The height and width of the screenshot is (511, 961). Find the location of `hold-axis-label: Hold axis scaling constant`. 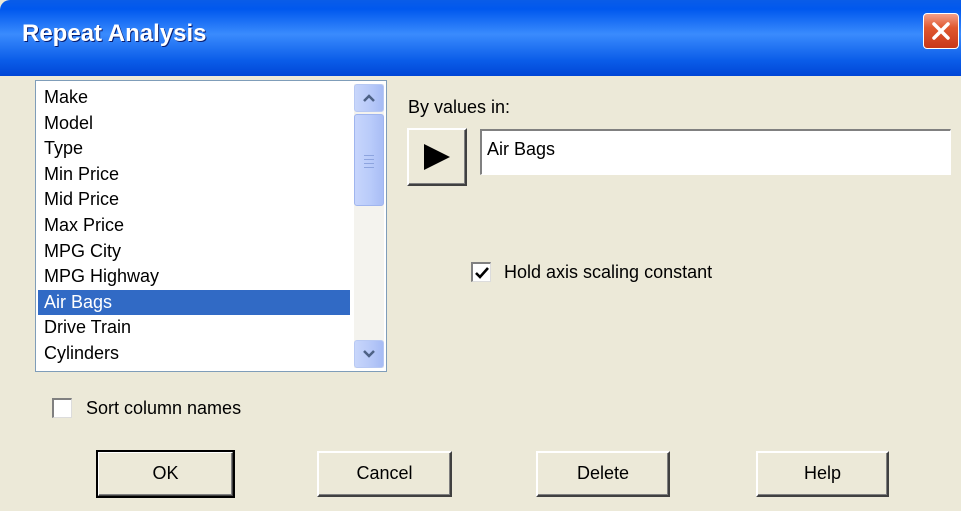

hold-axis-label: Hold axis scaling constant is located at coordinates (608, 272).